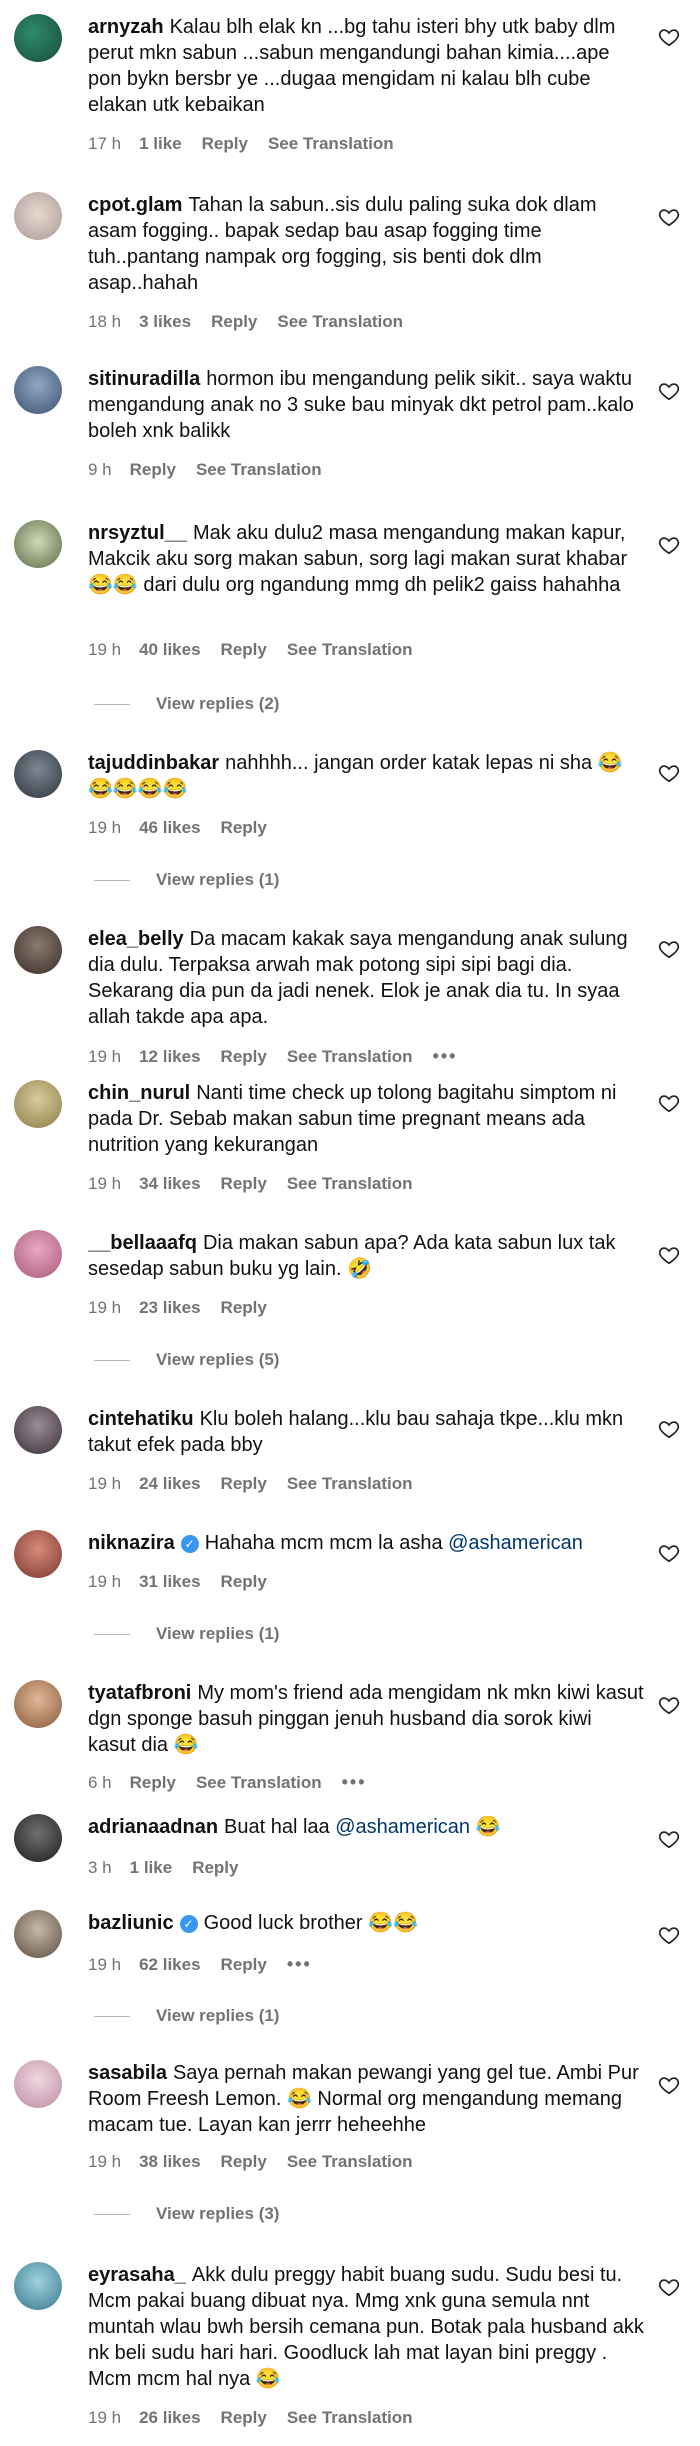 The height and width of the screenshot is (2446, 700). What do you see at coordinates (169, 827) in the screenshot?
I see `like-count: 46 likes` at bounding box center [169, 827].